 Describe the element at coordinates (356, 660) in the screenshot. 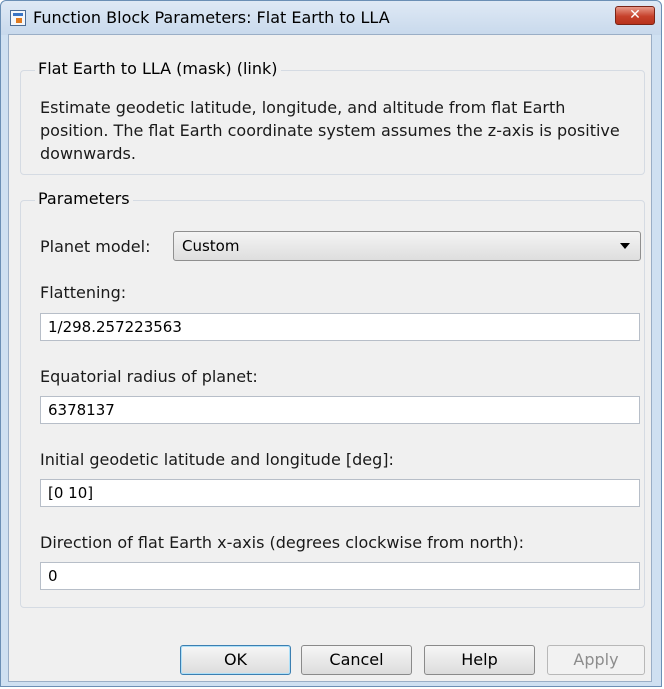

I see `cancel-button: Cancel` at that location.